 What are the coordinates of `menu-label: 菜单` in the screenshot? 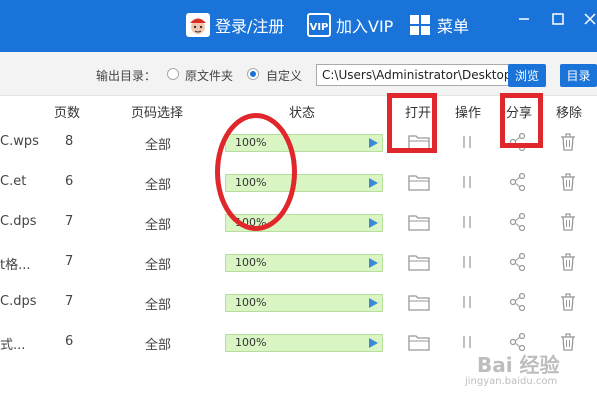 It's located at (453, 26).